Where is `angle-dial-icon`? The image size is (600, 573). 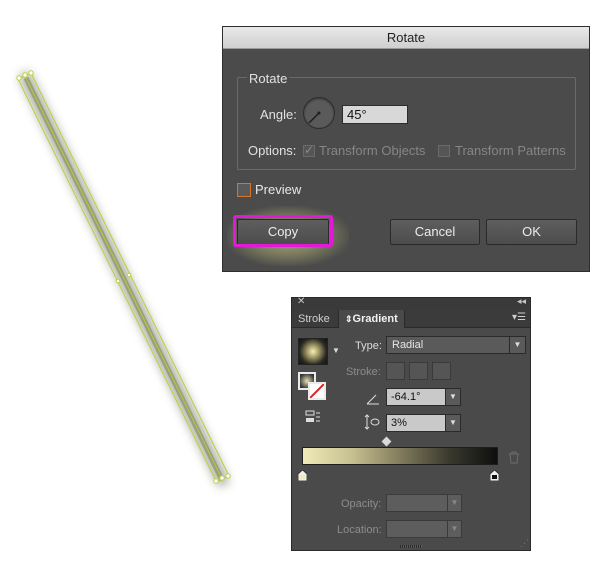 angle-dial-icon is located at coordinates (319, 113).